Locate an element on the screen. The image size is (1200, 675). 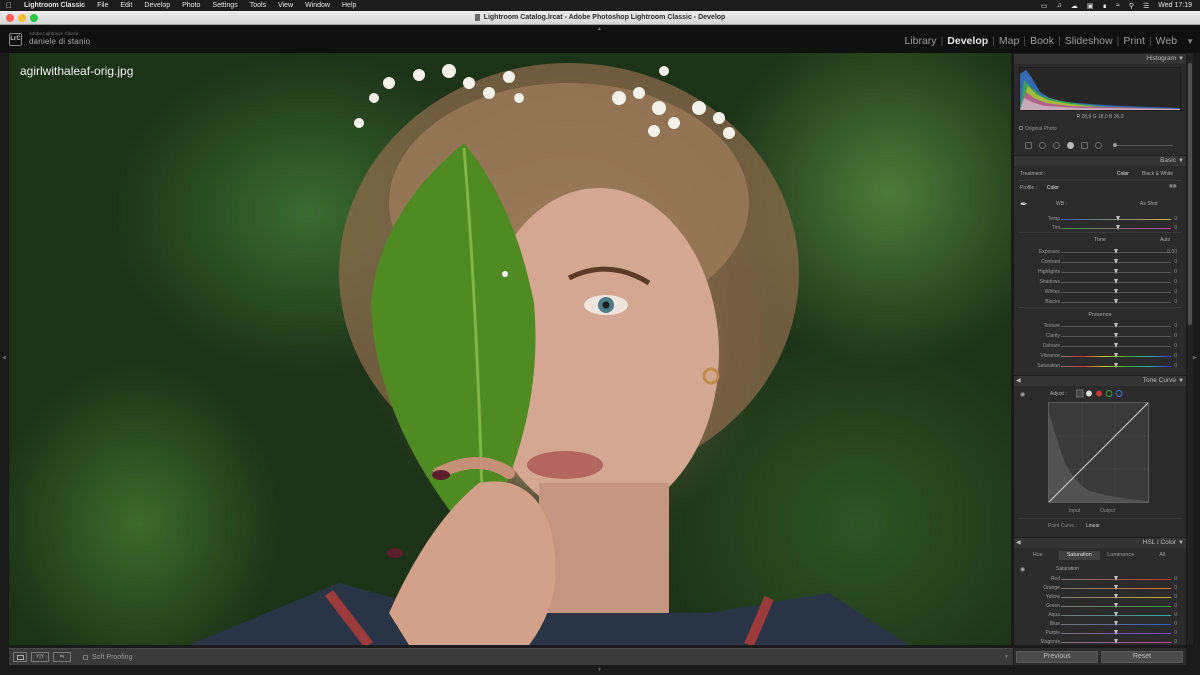
scrollbar-thumb is located at coordinates (1190, 194).